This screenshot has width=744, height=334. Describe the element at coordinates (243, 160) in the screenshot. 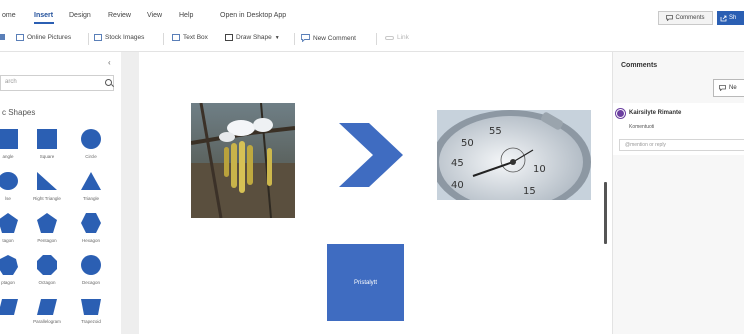

I see `catkins-image` at that location.